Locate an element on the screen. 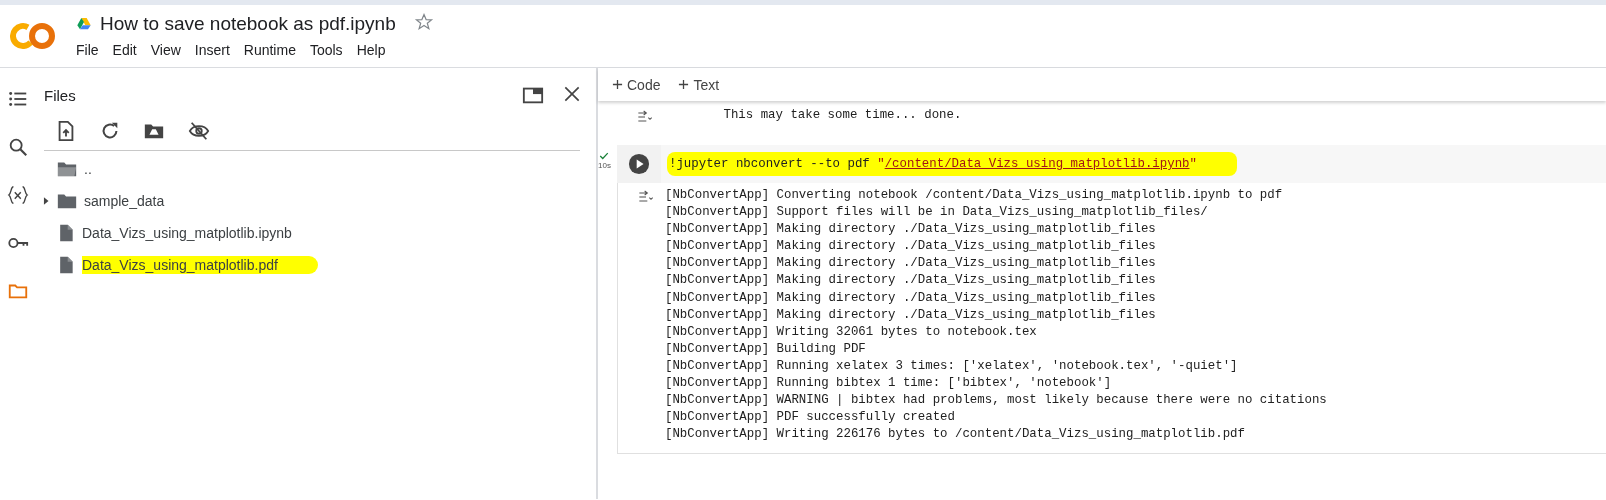 Image resolution: width=1606 pixels, height=500 pixels. notebook-title: How to save notebook as pdf.ipynb is located at coordinates (248, 24).